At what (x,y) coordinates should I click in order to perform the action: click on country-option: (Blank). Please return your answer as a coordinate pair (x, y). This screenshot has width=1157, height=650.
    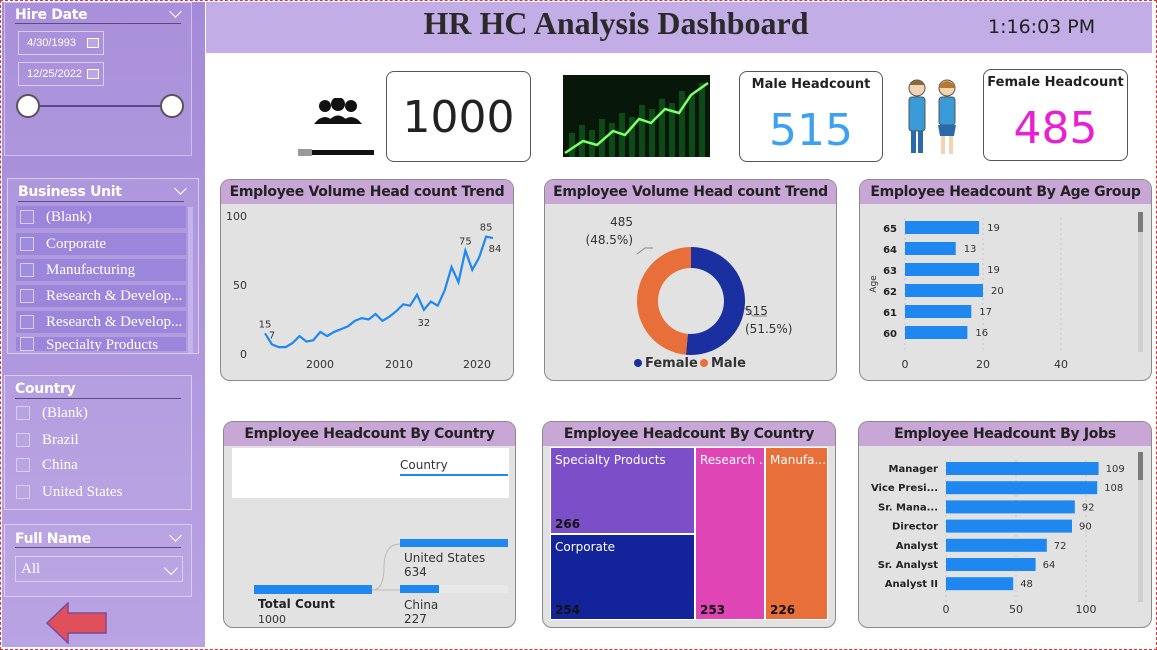
    Looking at the image, I should click on (52, 413).